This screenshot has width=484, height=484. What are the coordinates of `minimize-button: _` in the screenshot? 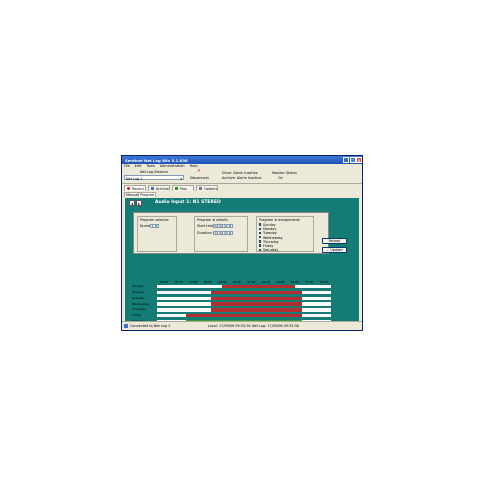 It's located at (346, 160).